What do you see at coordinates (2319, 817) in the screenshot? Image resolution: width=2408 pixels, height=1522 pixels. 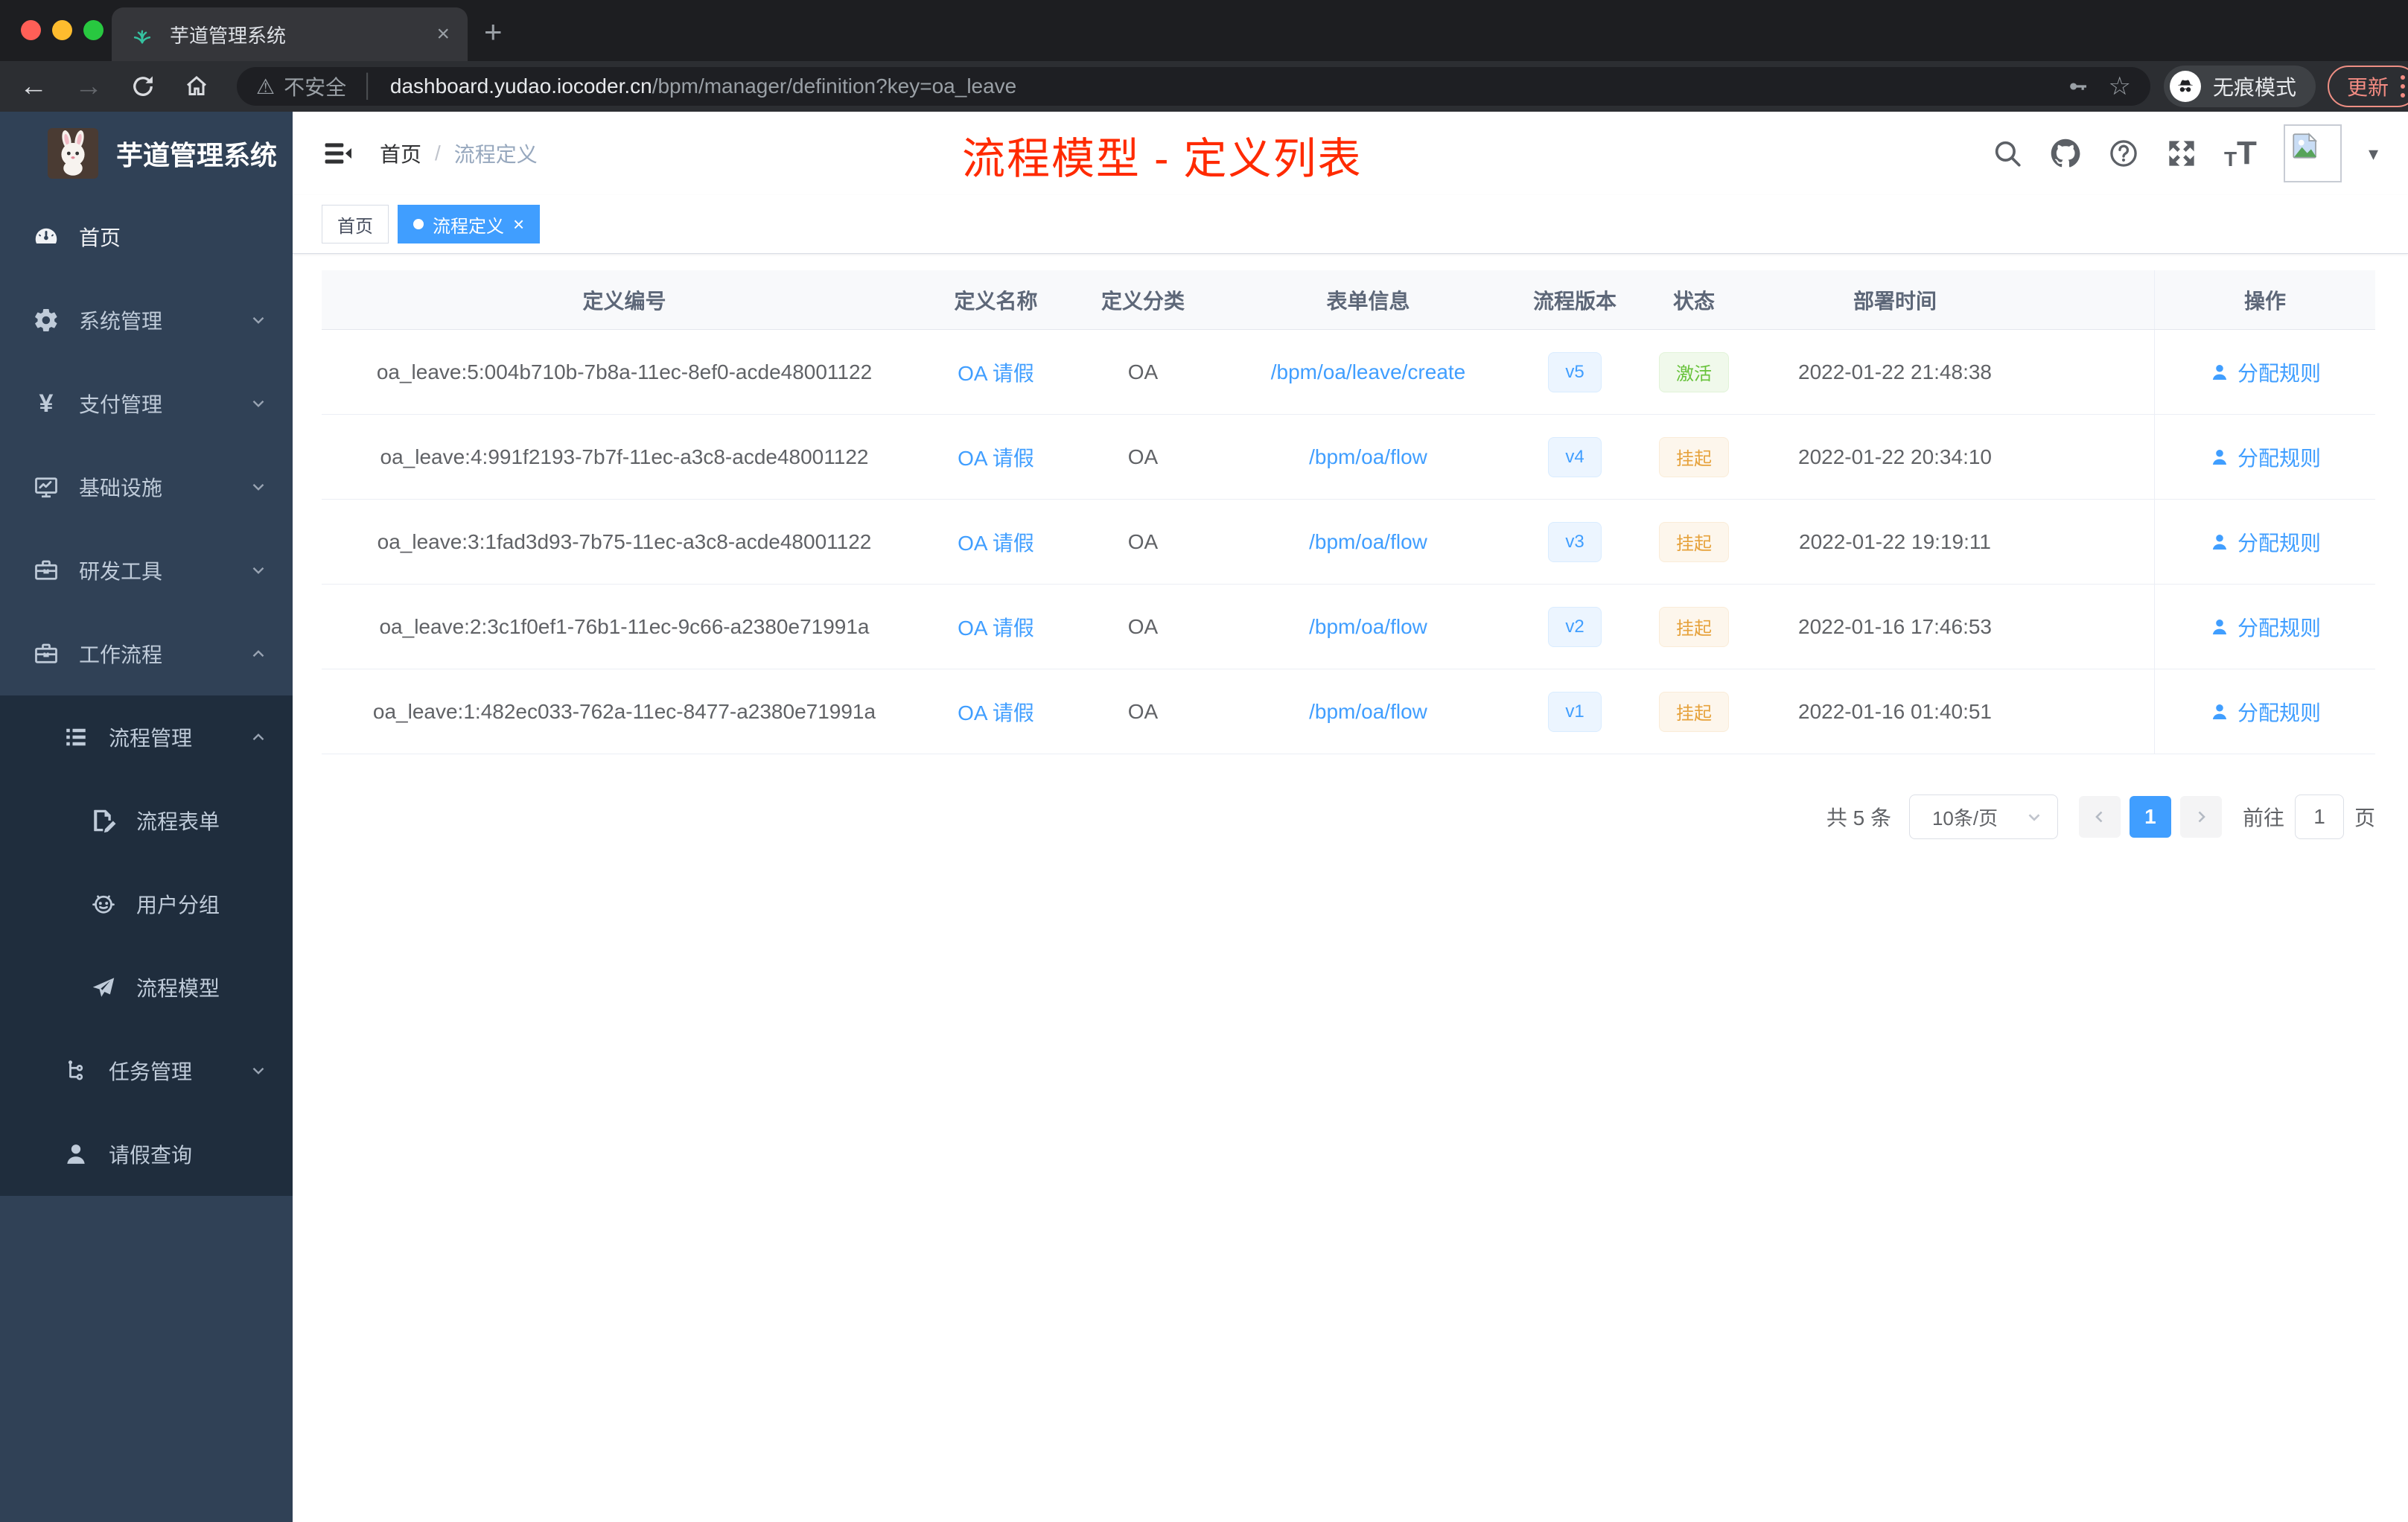 I see `goto-page-input` at bounding box center [2319, 817].